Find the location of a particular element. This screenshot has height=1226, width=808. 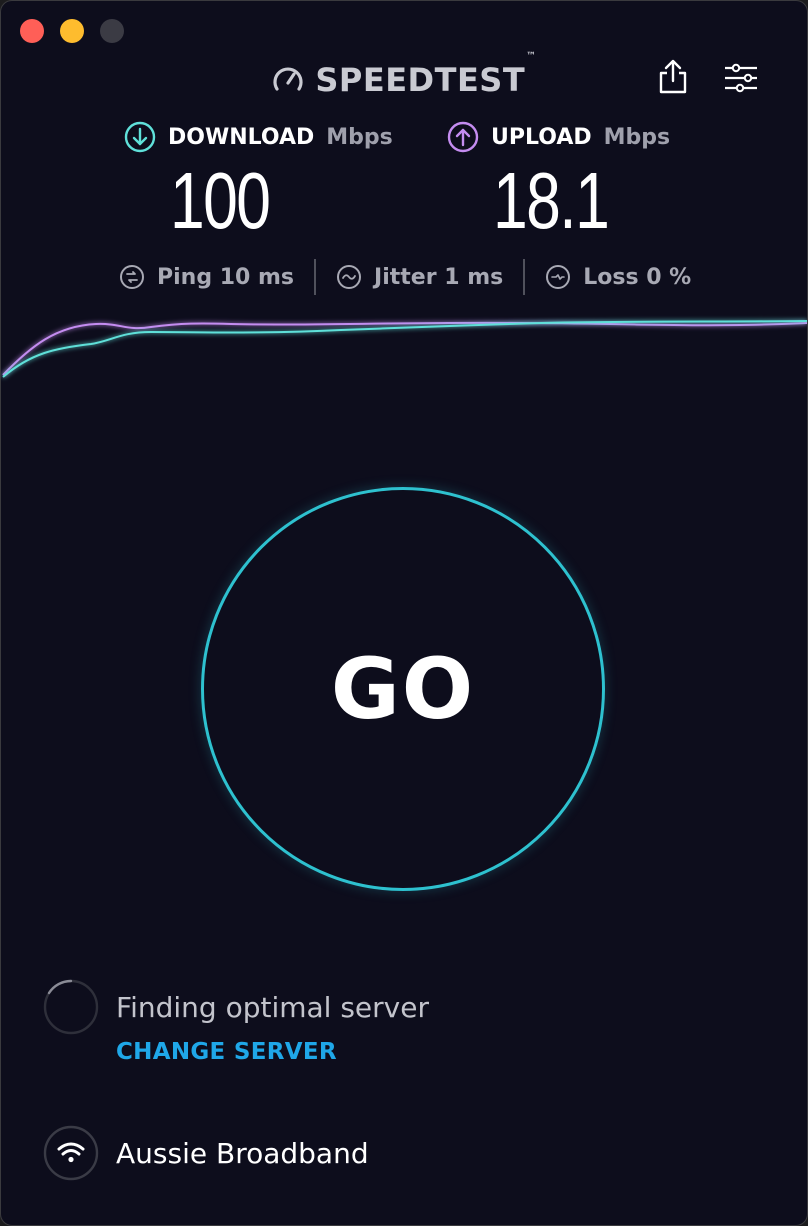

ping-text: Ping 10 ms is located at coordinates (226, 277).